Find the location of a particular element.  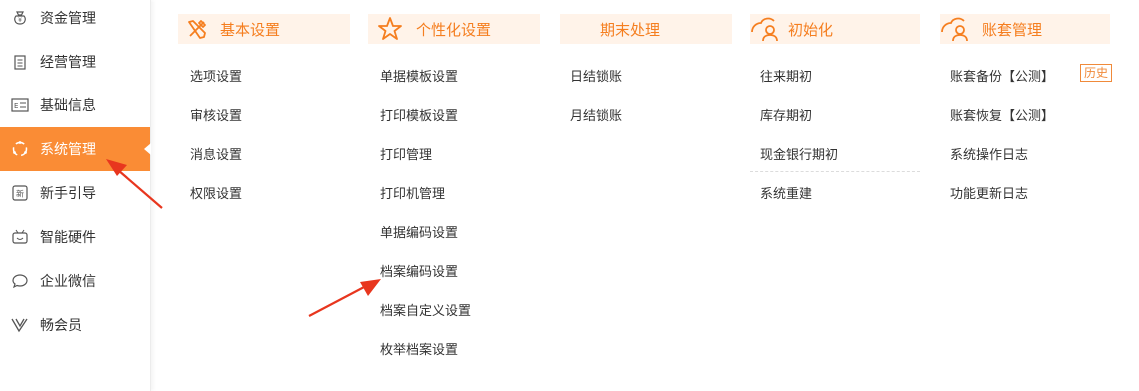

tools-icon is located at coordinates (198, 29).